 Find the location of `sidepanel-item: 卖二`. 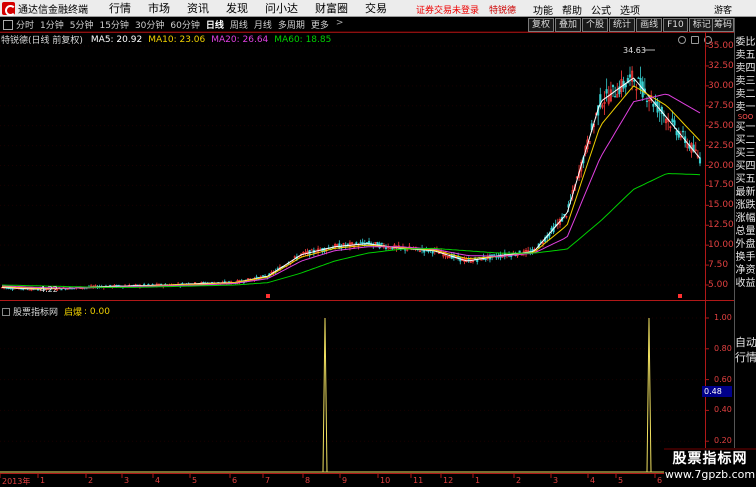

sidepanel-item: 卖二 is located at coordinates (745, 94).